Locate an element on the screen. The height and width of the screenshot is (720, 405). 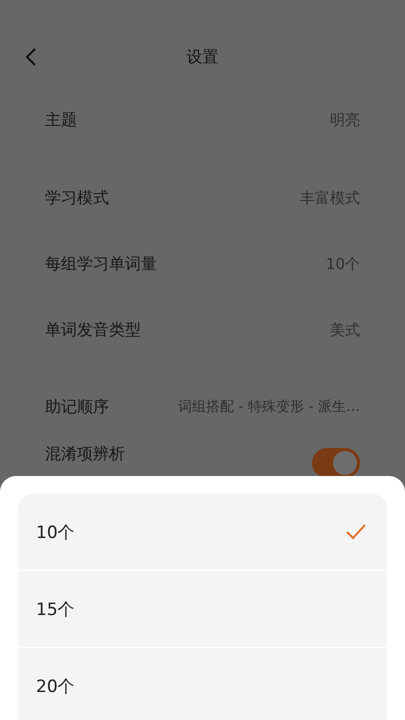
setting-label: 单词发音类型 is located at coordinates (93, 330).